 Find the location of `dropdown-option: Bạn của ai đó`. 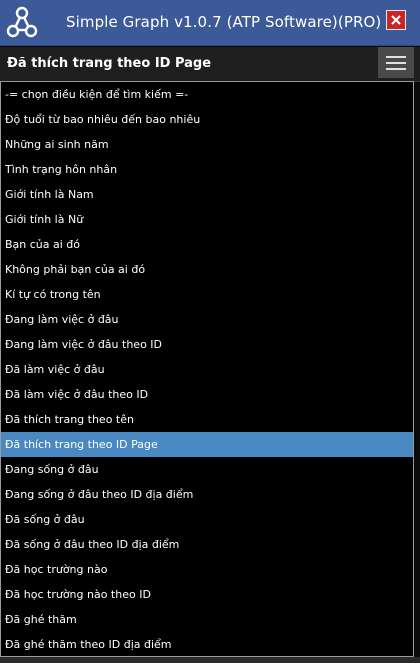

dropdown-option: Bạn của ai đó is located at coordinates (207, 244).